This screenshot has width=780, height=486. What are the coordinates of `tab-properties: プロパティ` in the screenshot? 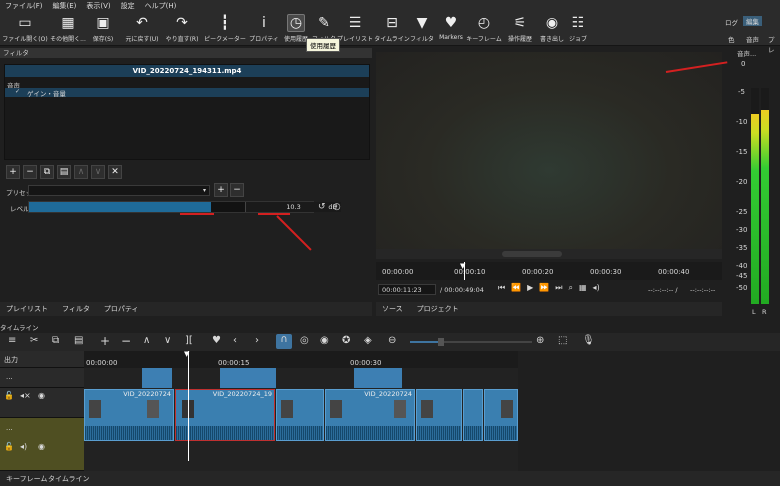 It's located at (121, 309).